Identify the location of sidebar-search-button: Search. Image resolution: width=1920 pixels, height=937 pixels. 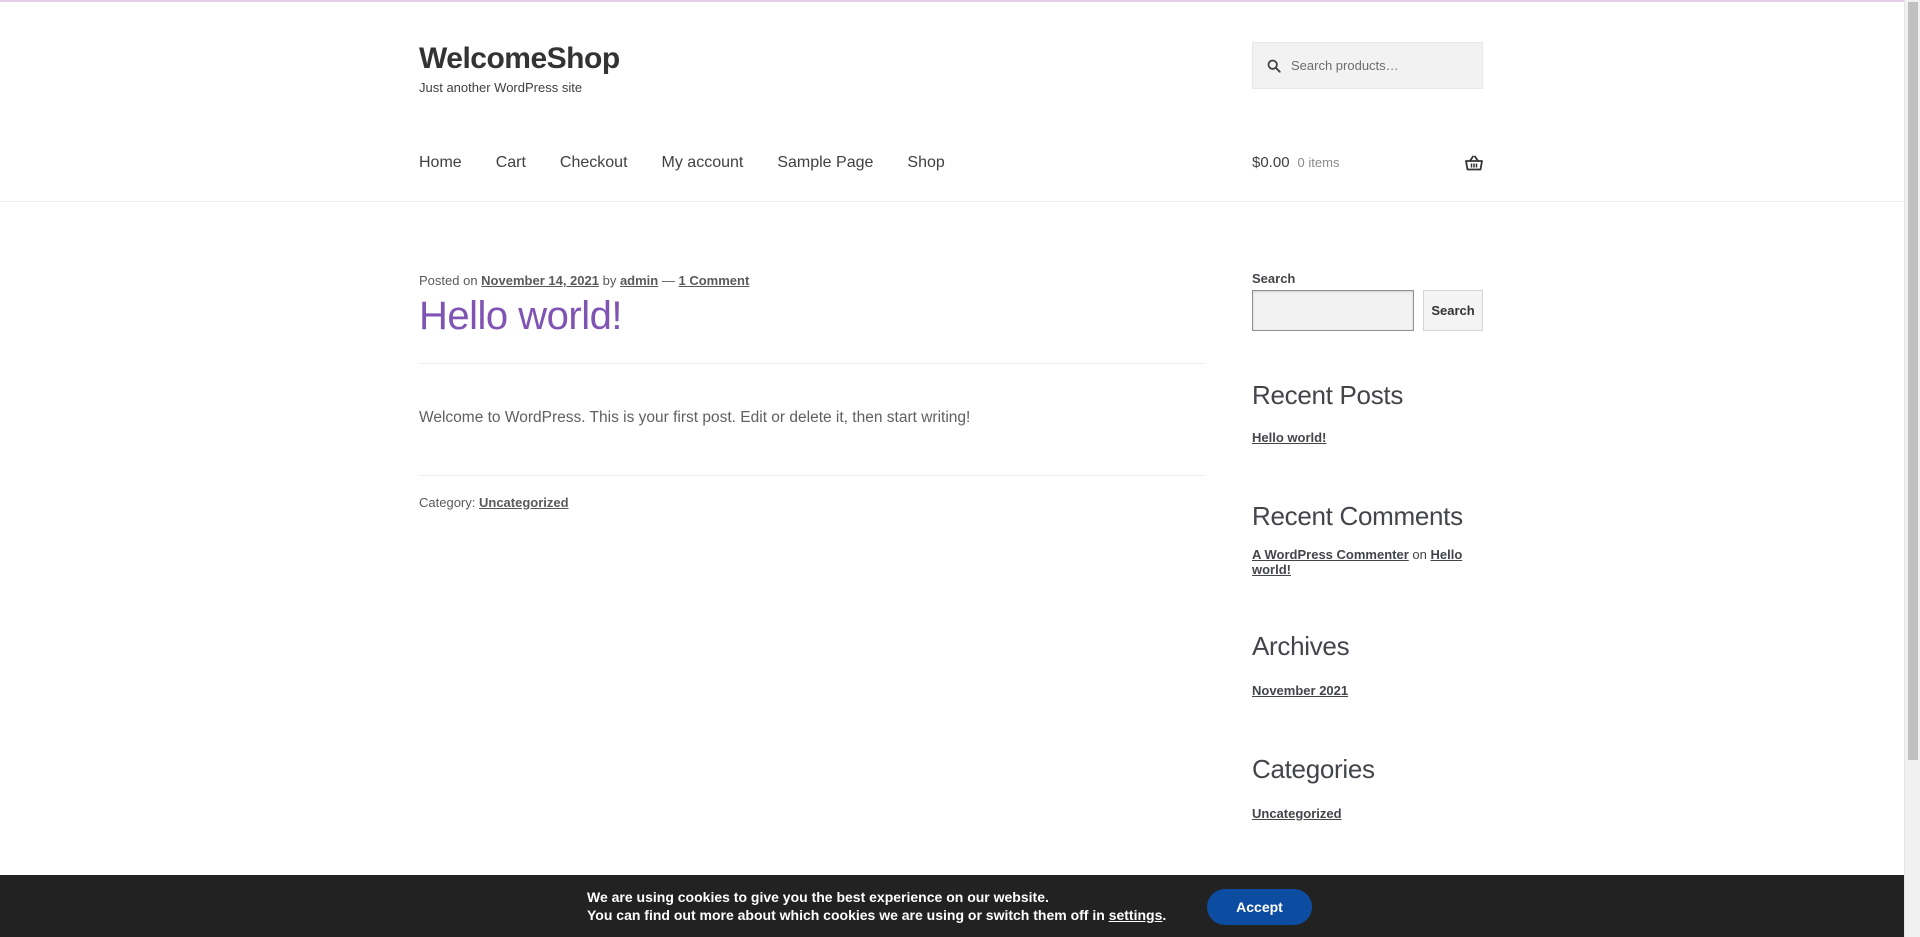
(1453, 310).